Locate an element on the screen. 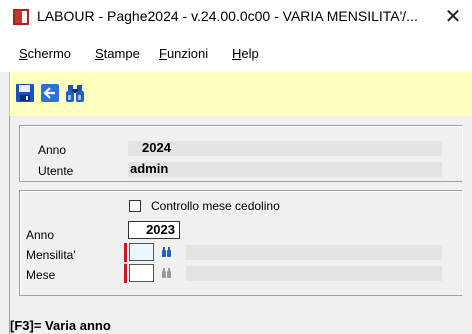 This screenshot has height=334, width=472. save-icon is located at coordinates (25, 93).